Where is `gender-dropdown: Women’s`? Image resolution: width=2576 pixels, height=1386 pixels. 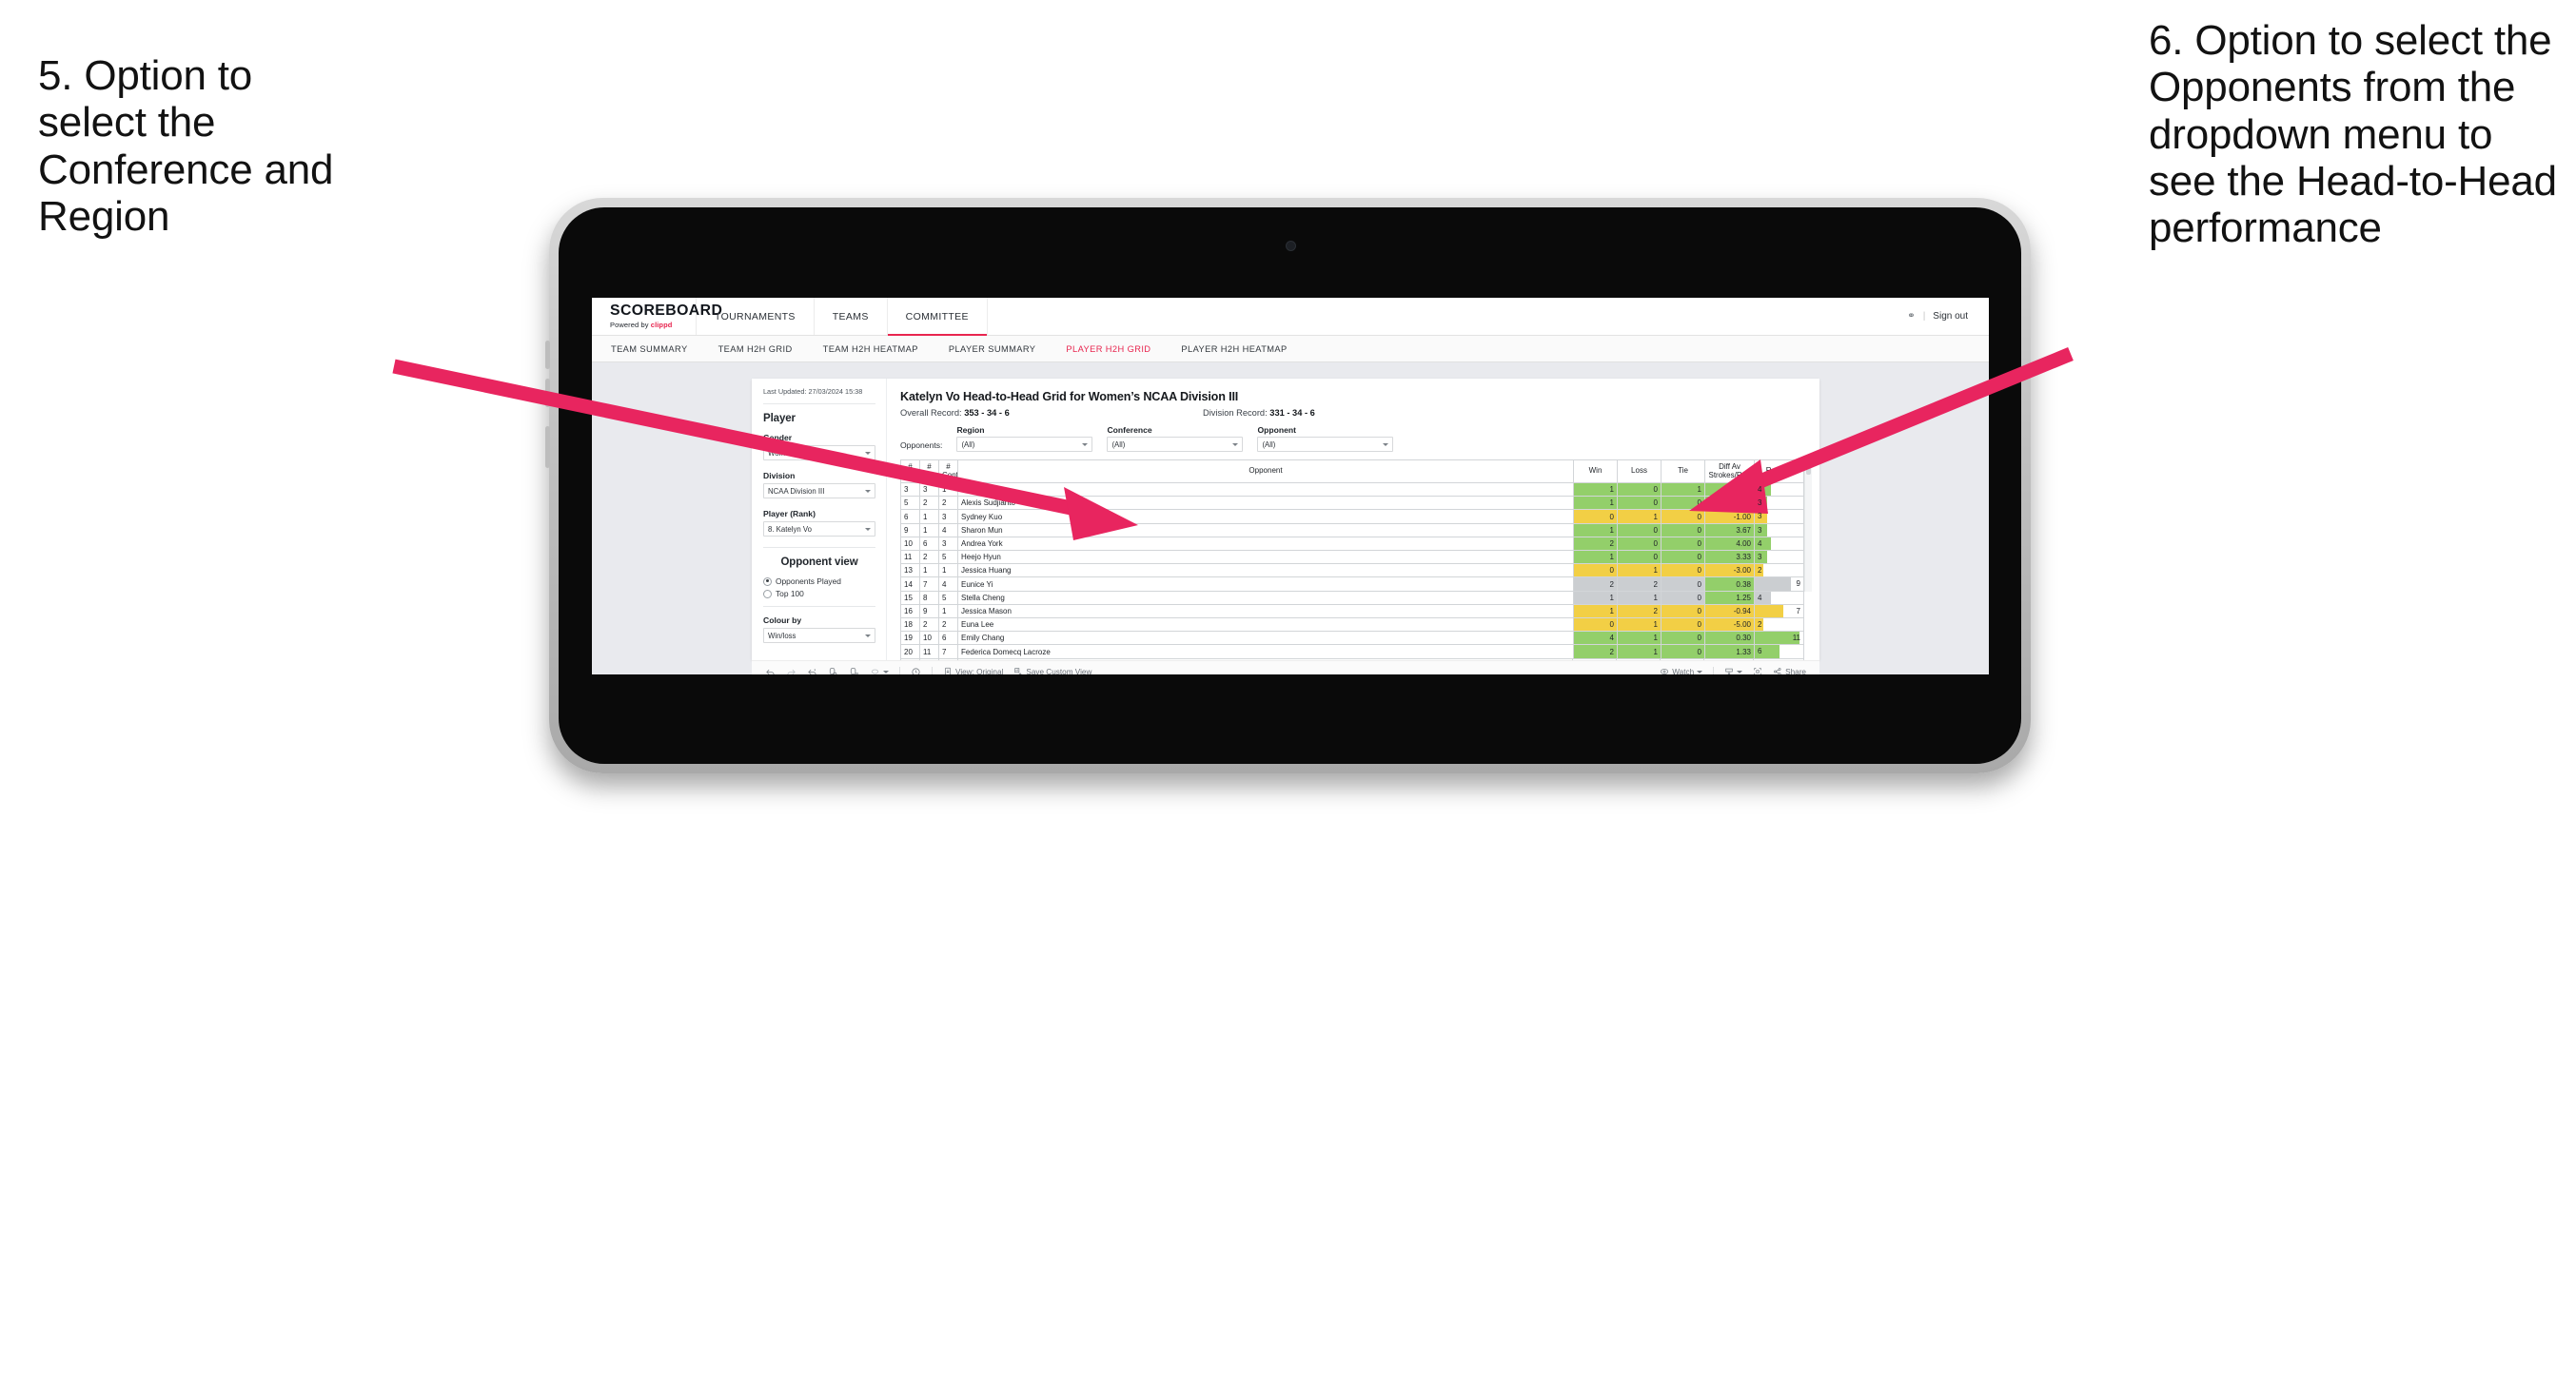 gender-dropdown: Women’s is located at coordinates (819, 453).